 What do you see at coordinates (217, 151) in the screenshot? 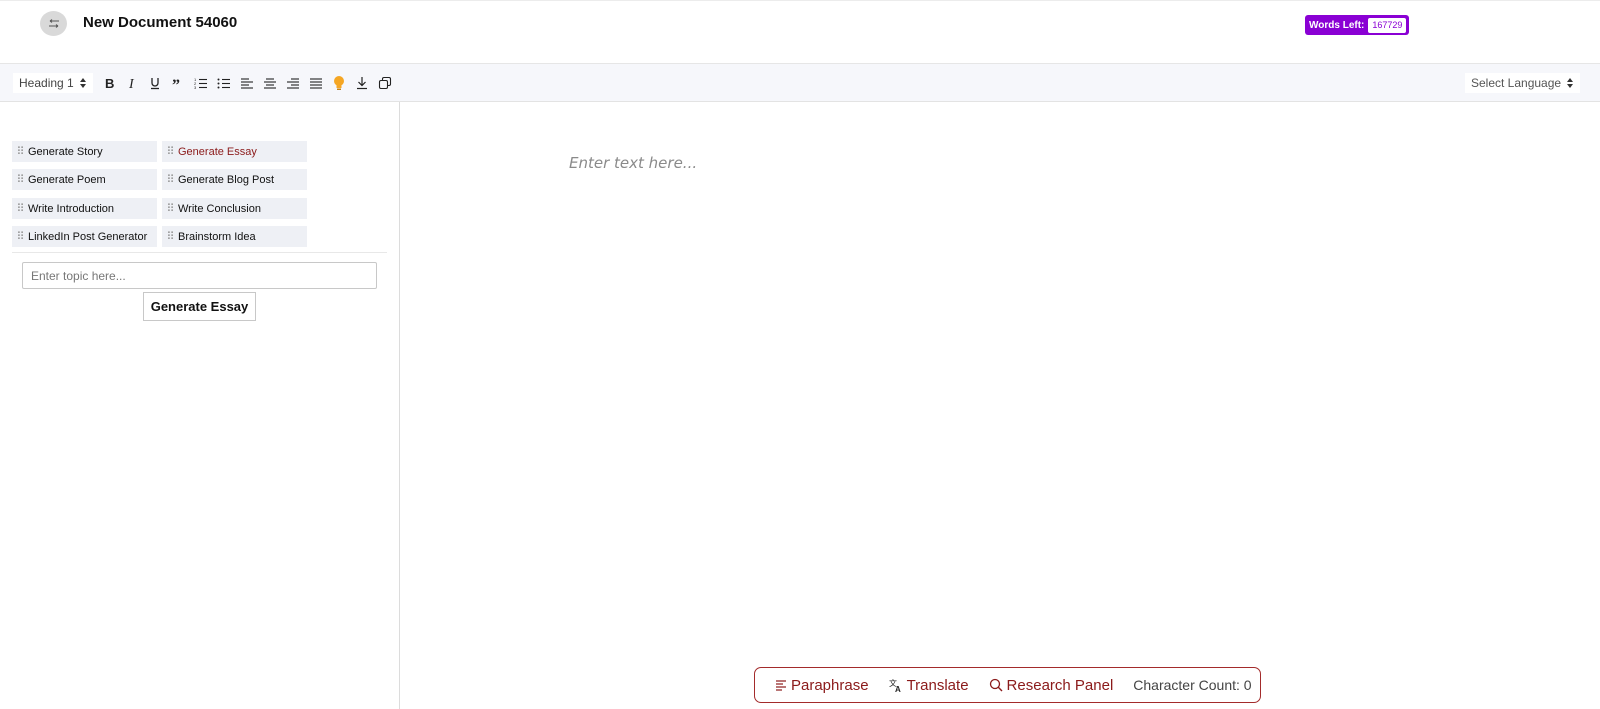
I see `tool-label: Generate Essay` at bounding box center [217, 151].